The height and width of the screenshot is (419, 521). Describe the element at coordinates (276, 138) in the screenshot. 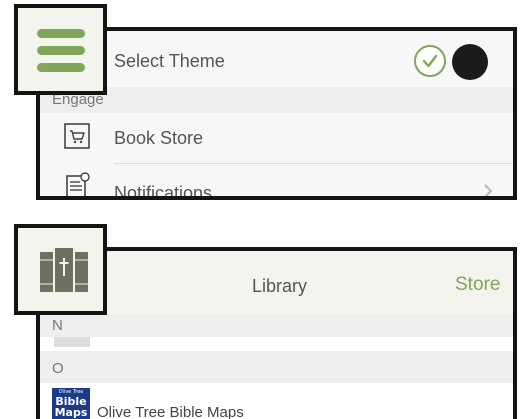

I see `book-store-row: Book Store` at that location.